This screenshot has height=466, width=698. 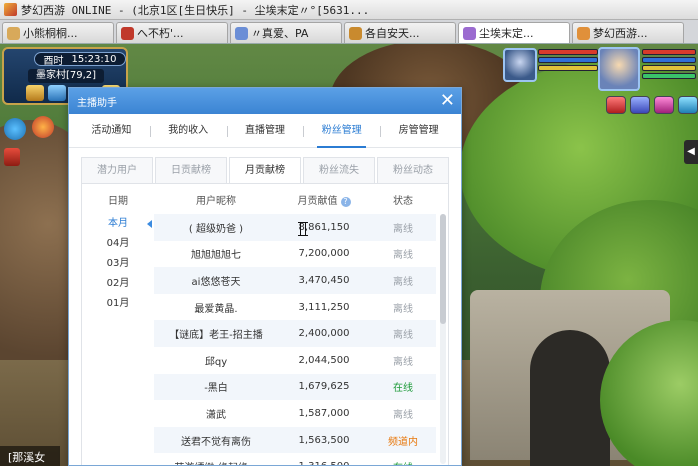 I want to click on contribution-value: 1,679,625, so click(x=324, y=387).